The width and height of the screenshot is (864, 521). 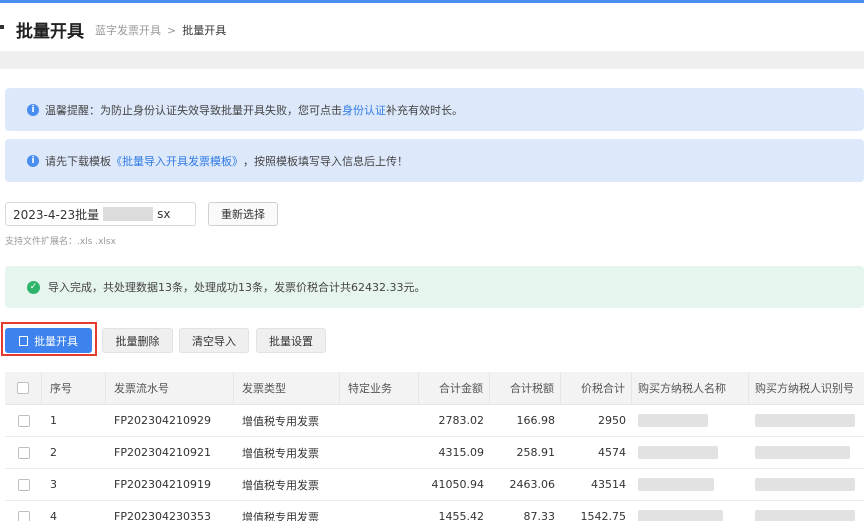 I want to click on batch-issue-button: 批量开具, so click(x=48, y=340).